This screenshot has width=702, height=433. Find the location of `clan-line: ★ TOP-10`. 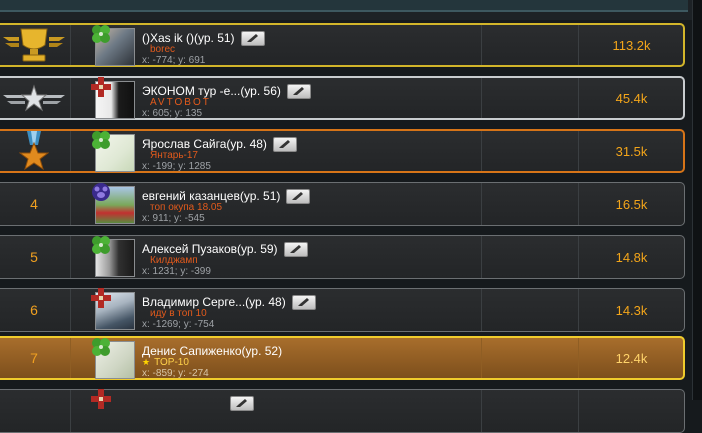

clan-line: ★ TOP-10 is located at coordinates (165, 362).